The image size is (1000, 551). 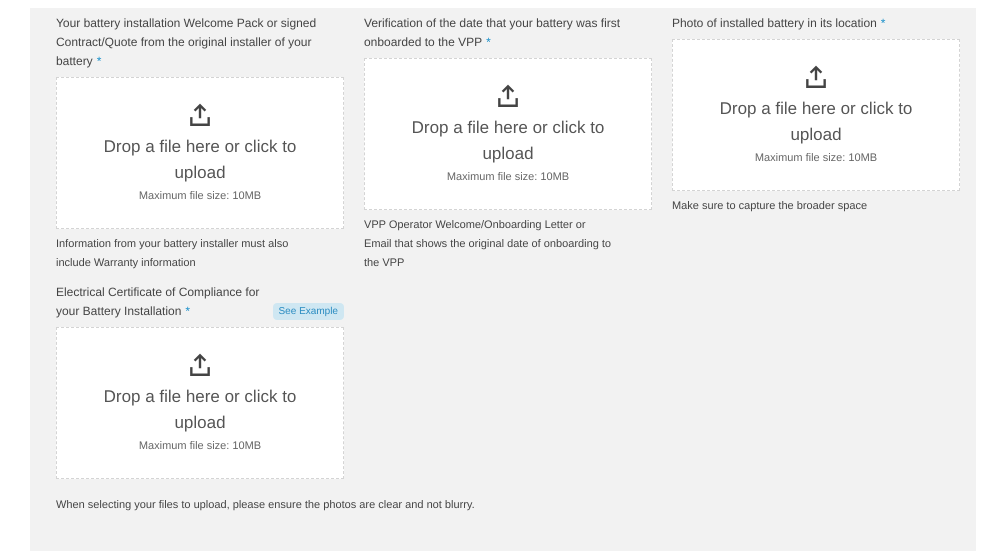 What do you see at coordinates (158, 302) in the screenshot?
I see `field-label: Electrical Certificate of Compliance for your Battery Installation *` at bounding box center [158, 302].